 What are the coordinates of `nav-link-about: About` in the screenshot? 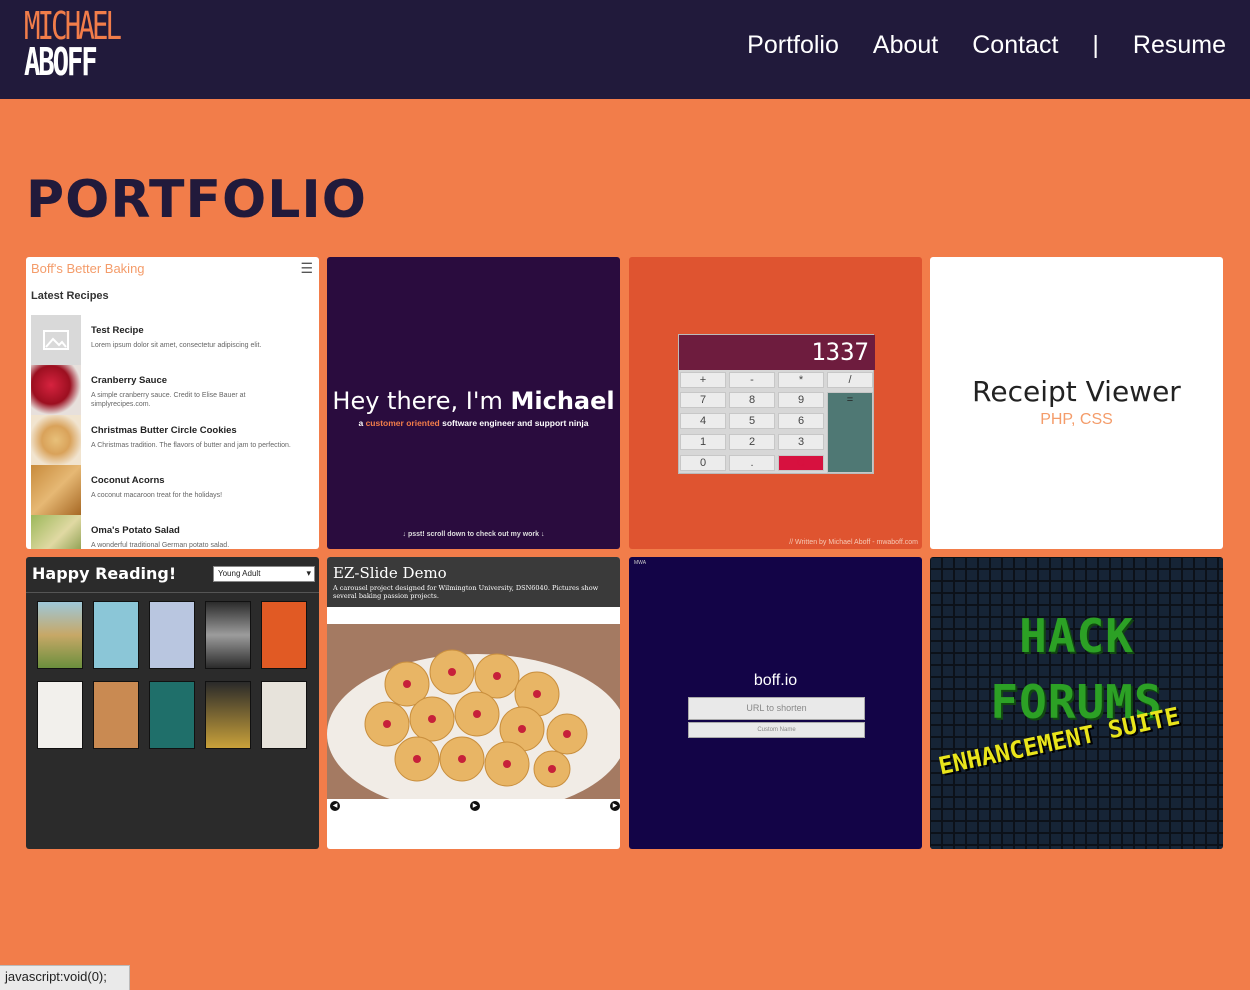 It's located at (905, 45).